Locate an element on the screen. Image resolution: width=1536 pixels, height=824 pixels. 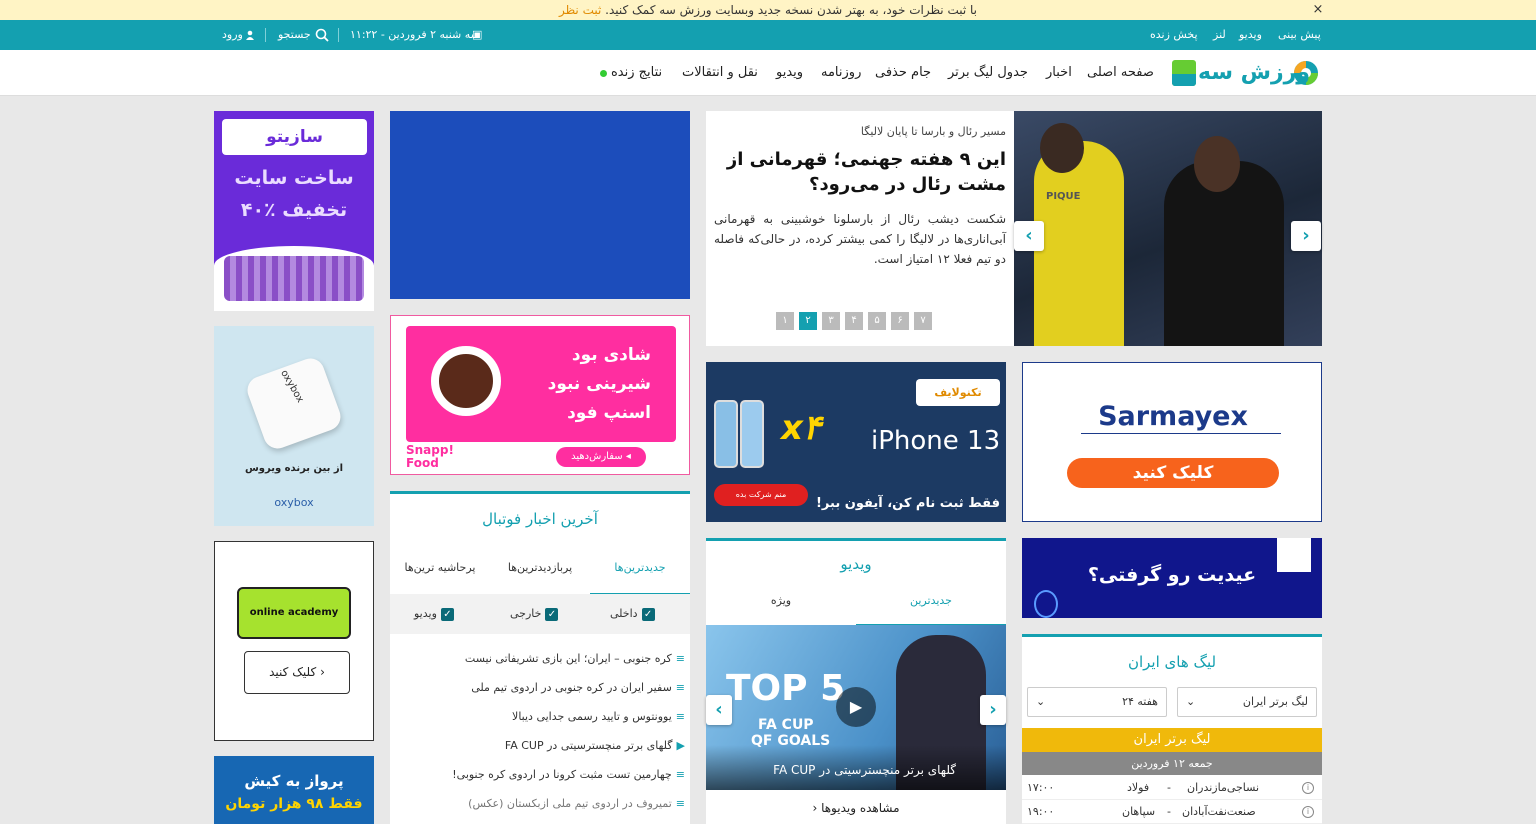
filter-video: ✓ویدیو is located at coordinates (434, 614).